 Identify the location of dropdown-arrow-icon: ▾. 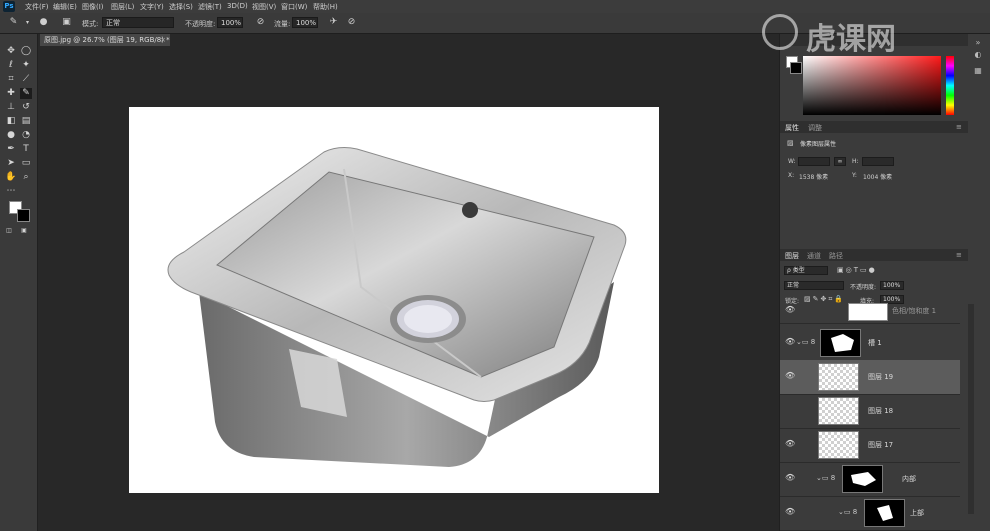
(27, 22).